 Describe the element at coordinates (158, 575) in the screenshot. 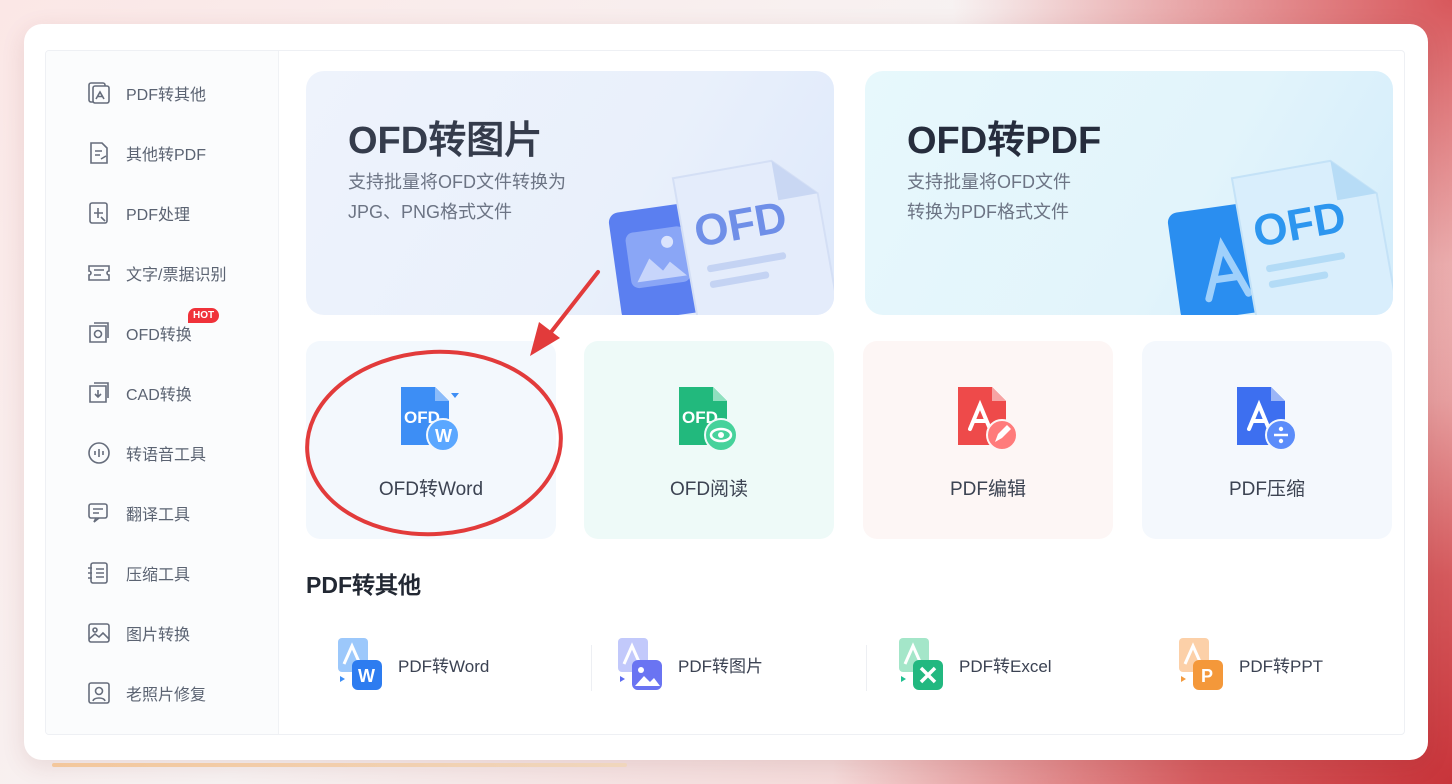

I see `sidebar-item-label: 压缩工具` at that location.